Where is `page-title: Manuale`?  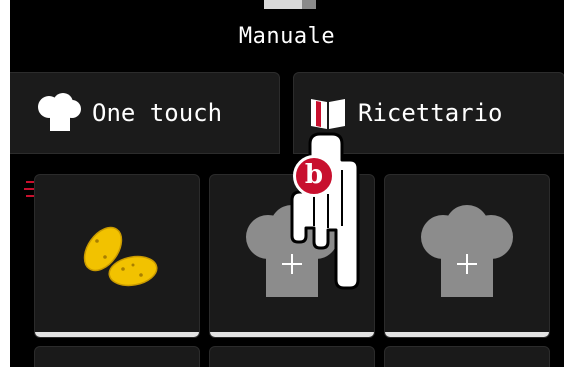
page-title: Manuale is located at coordinates (287, 36).